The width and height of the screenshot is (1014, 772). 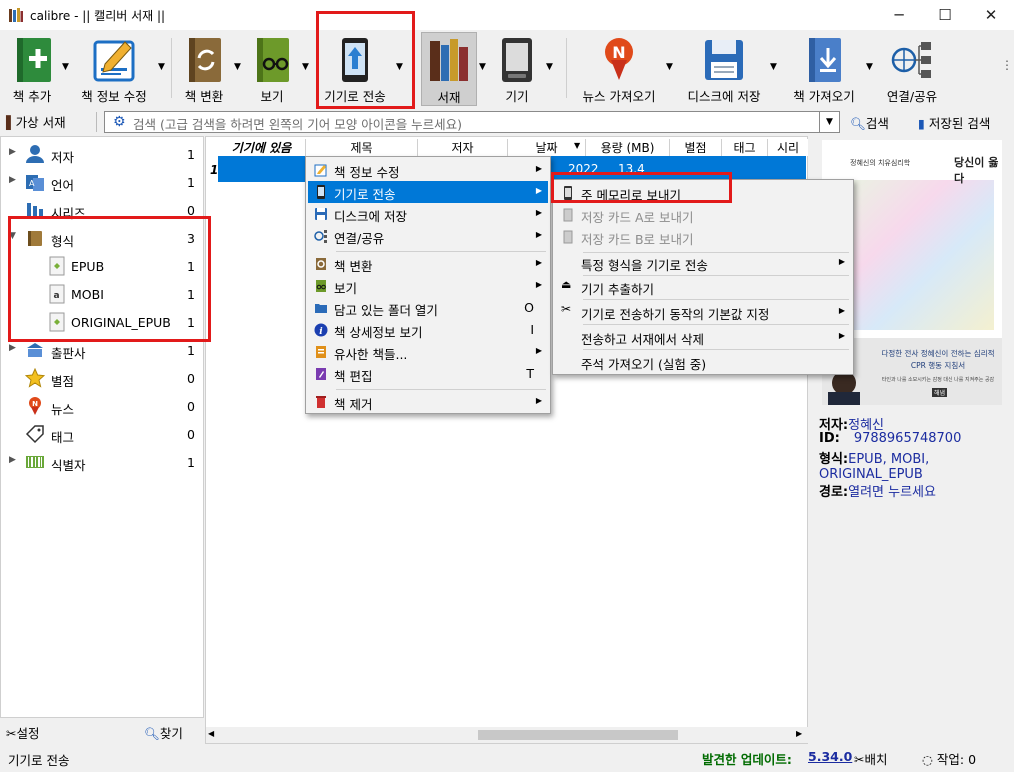 I want to click on menu-item-label: 책 변환, so click(x=353, y=266).